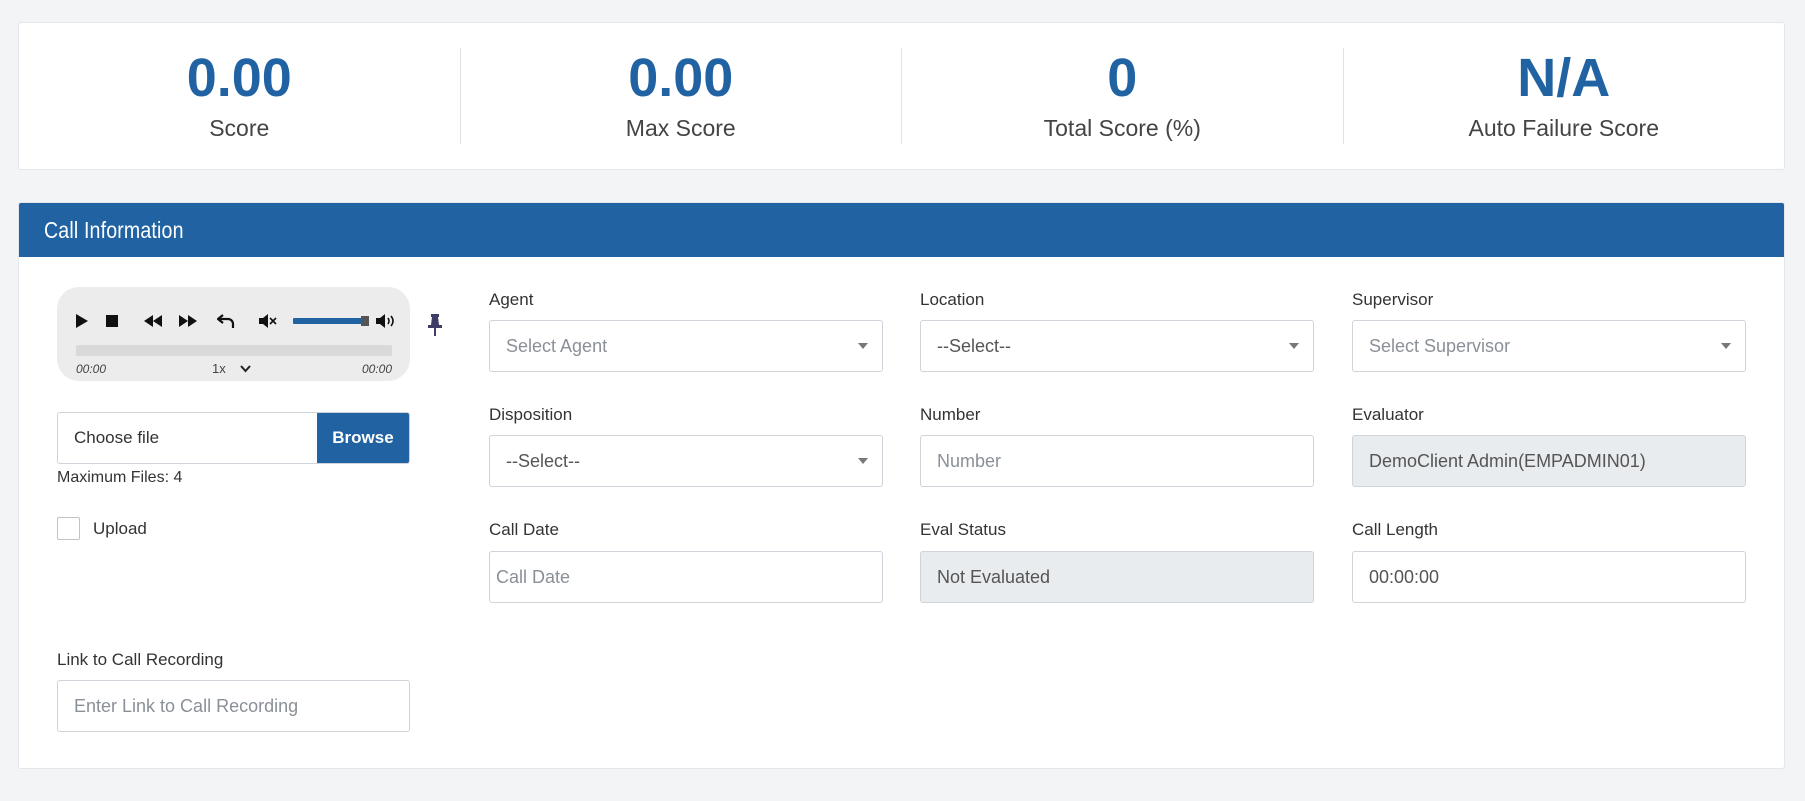  Describe the element at coordinates (188, 321) in the screenshot. I see `fast-forward-icon` at that location.